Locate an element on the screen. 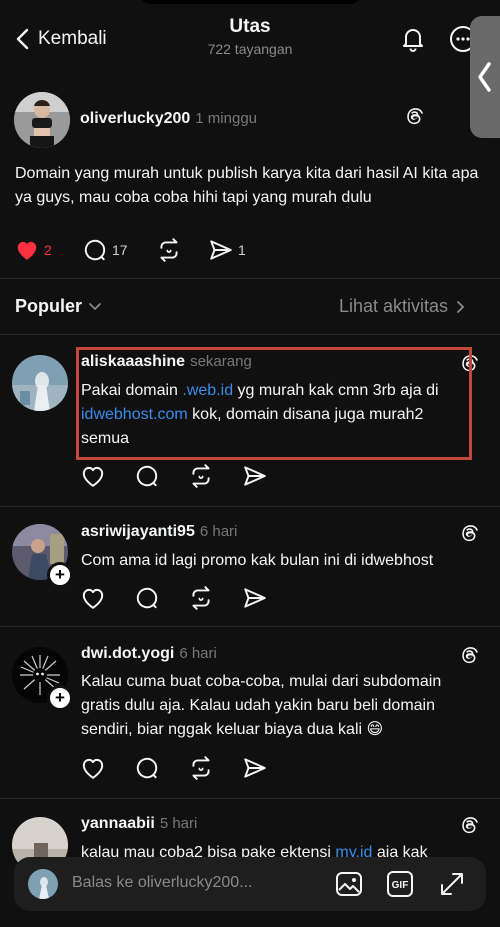 The height and width of the screenshot is (927, 500). back-button: Kembali is located at coordinates (60, 39).